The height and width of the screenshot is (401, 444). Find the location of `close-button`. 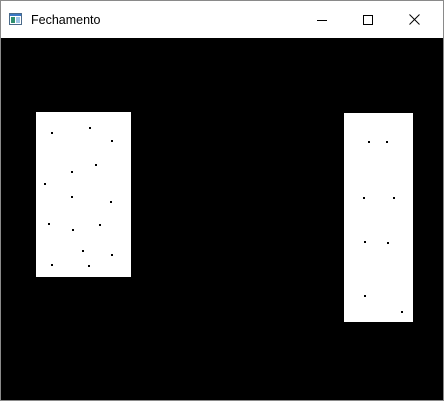

close-button is located at coordinates (414, 19).